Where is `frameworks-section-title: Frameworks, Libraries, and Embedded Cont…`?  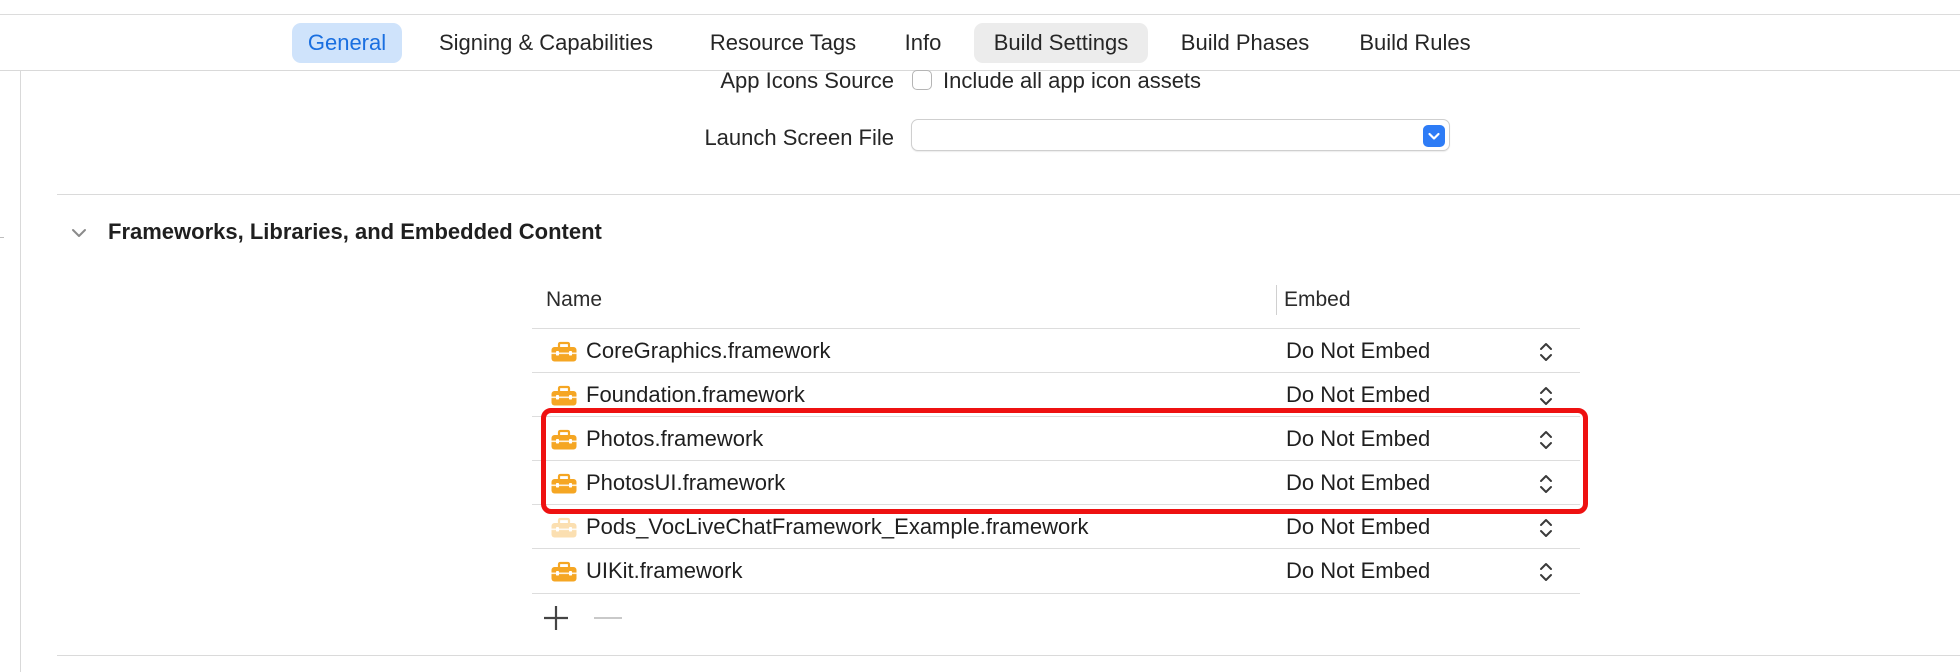
frameworks-section-title: Frameworks, Libraries, and Embedded Cont… is located at coordinates (355, 231).